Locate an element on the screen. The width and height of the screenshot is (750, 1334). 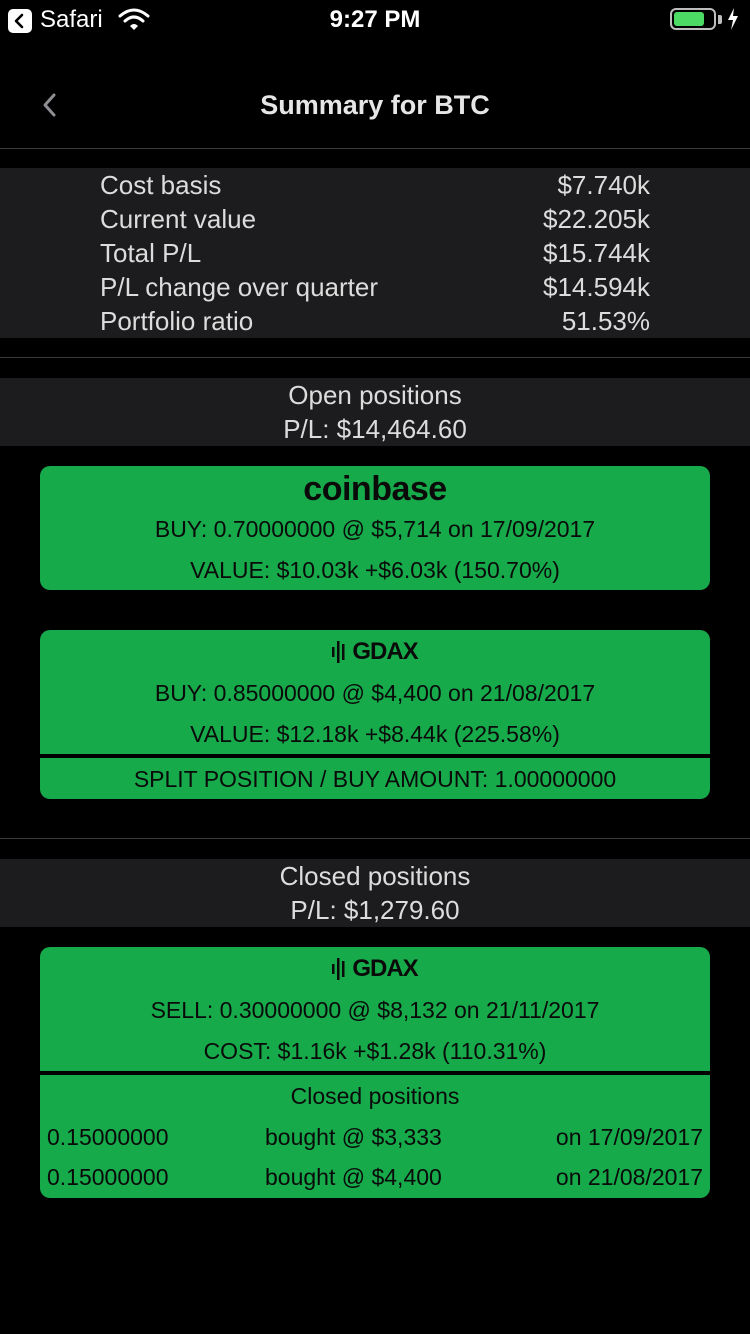
battery-icon is located at coordinates (693, 19).